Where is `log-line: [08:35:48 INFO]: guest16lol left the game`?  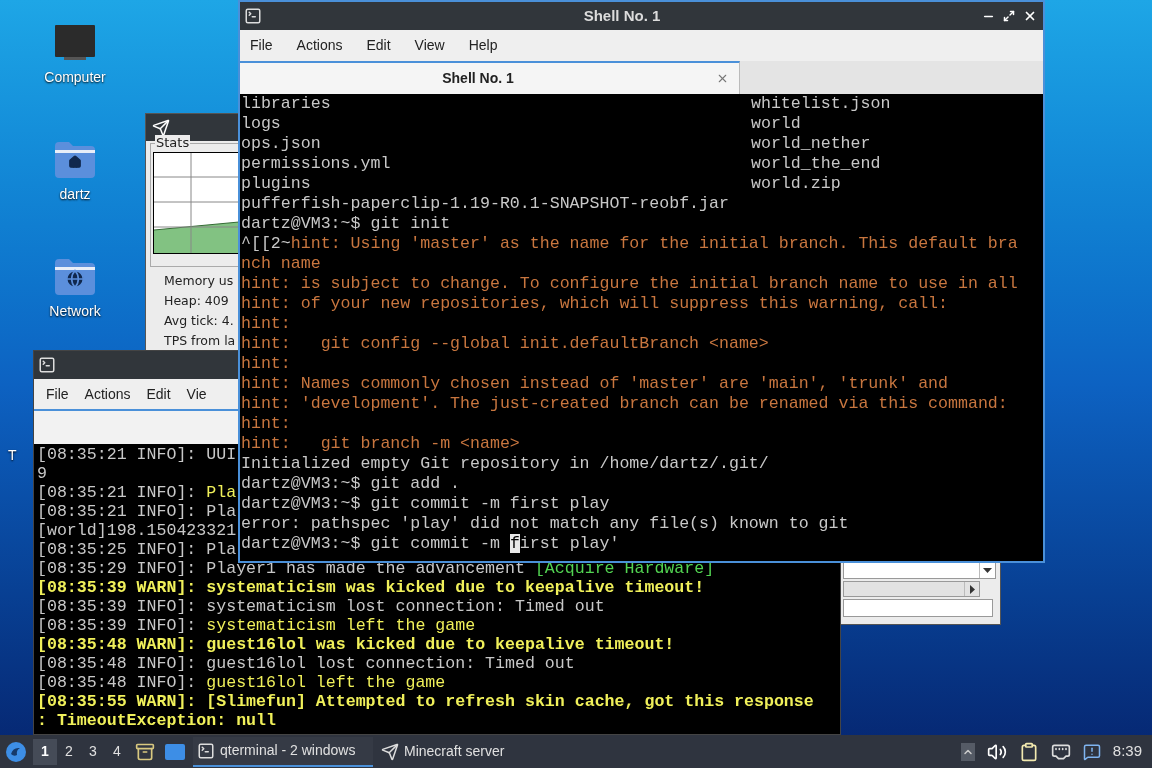 log-line: [08:35:48 INFO]: guest16lol left the game is located at coordinates (241, 682).